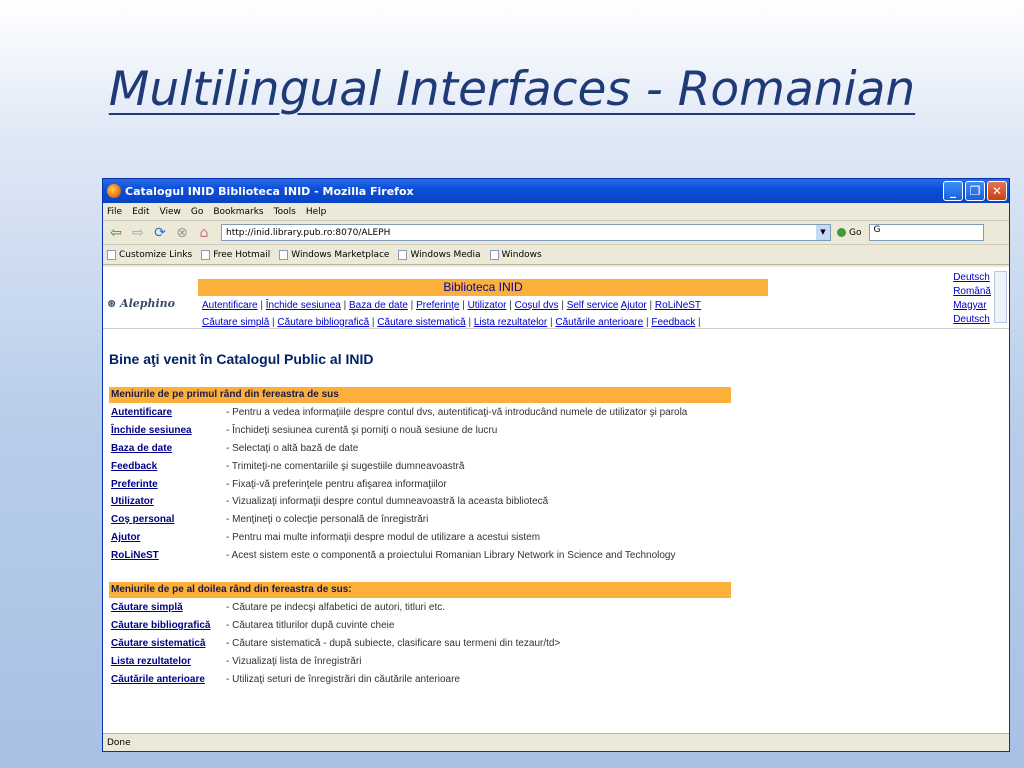  Describe the element at coordinates (421, 322) in the screenshot. I see `nav-cautare-sistematica: Căutare sistematică` at that location.